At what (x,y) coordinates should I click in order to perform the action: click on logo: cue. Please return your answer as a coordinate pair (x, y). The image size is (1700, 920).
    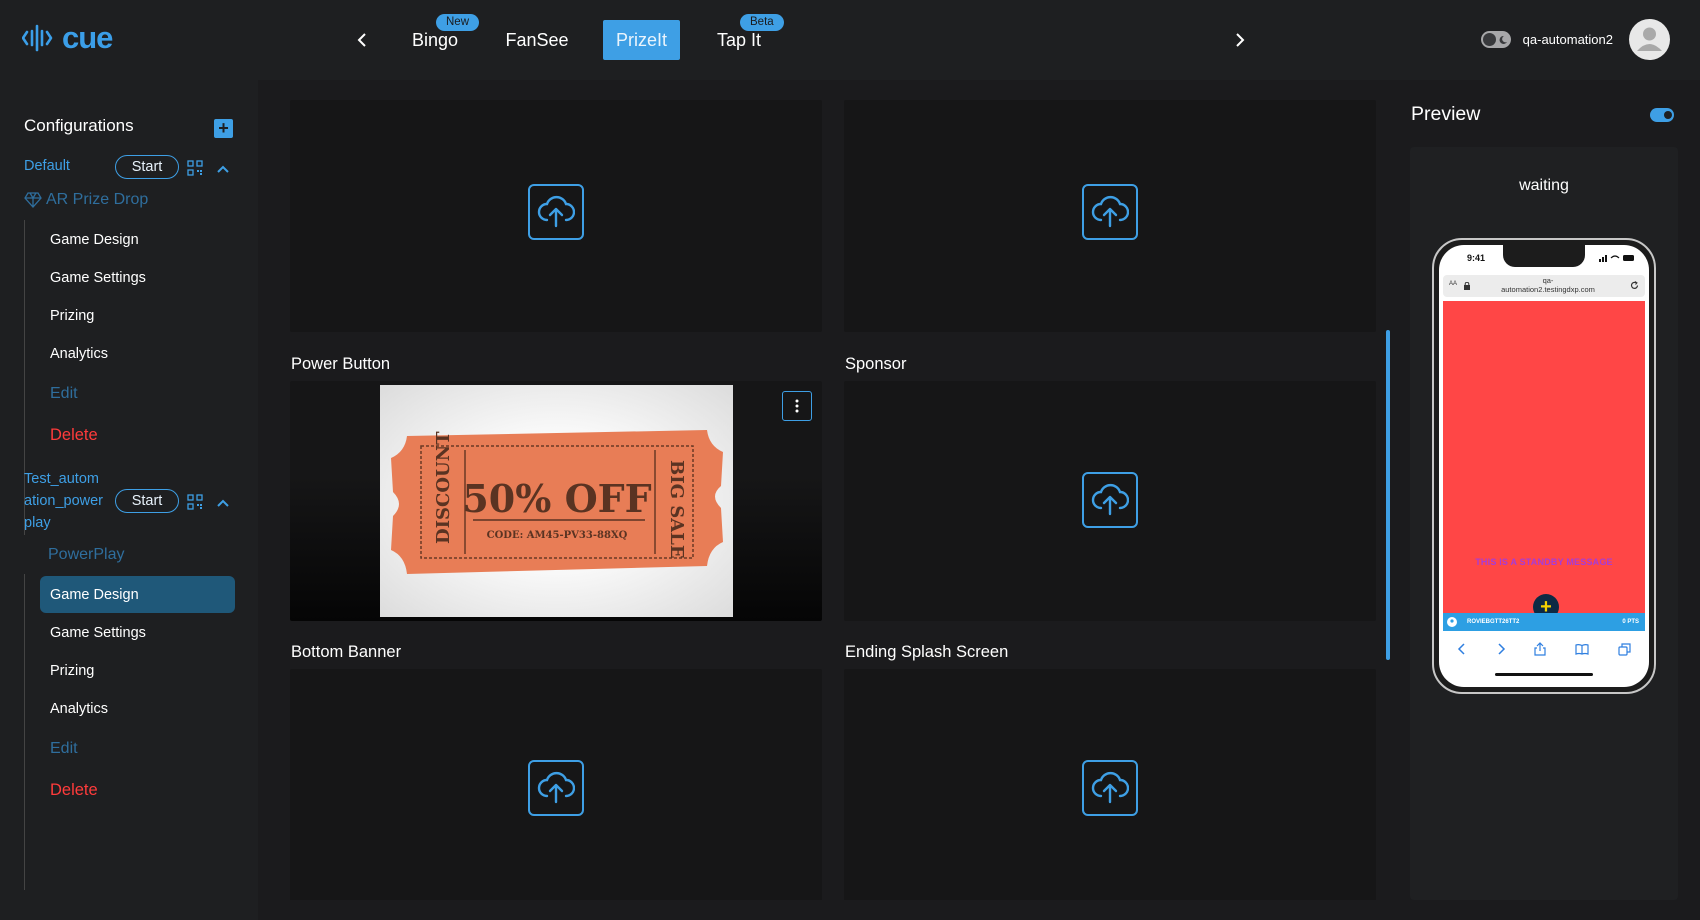
    Looking at the image, I should click on (67, 38).